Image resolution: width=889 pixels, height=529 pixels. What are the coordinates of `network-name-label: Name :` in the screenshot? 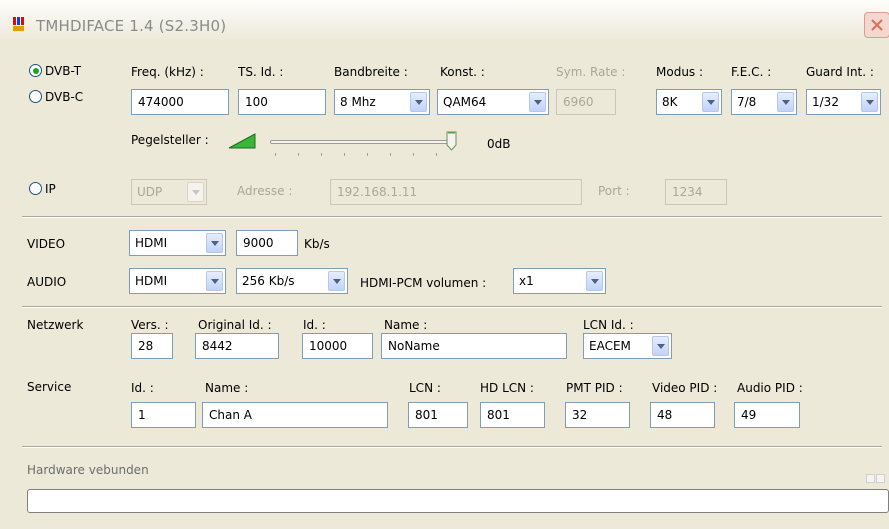 It's located at (406, 325).